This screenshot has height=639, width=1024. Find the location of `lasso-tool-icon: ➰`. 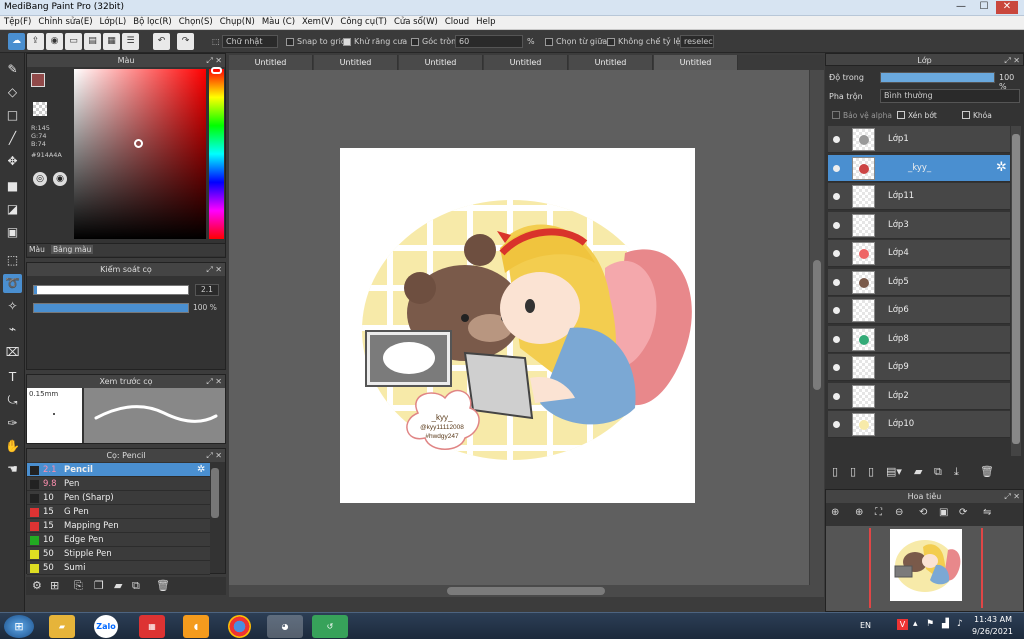

lasso-tool-icon: ➰ is located at coordinates (12, 283).